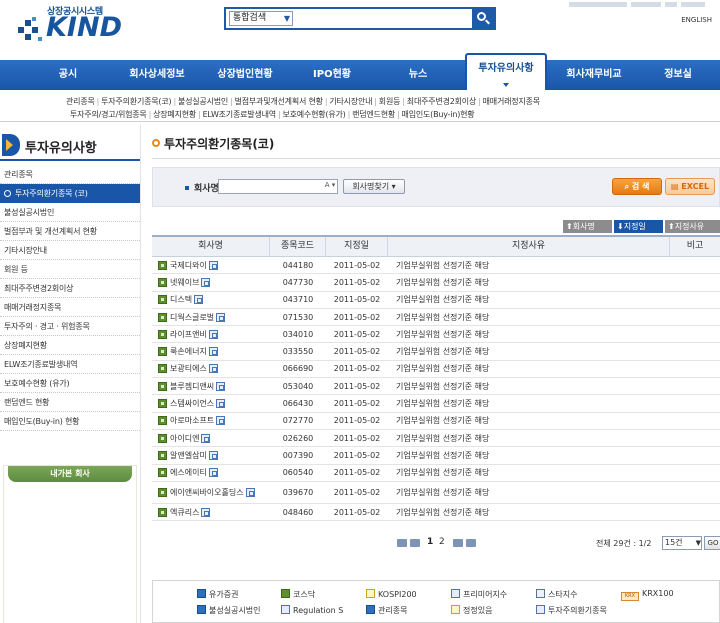 The height and width of the screenshot is (623, 720). I want to click on table-row: 넷웨이브 047730 2011-05-02 기업부실위험 선정기준 해당, so click(436, 283).